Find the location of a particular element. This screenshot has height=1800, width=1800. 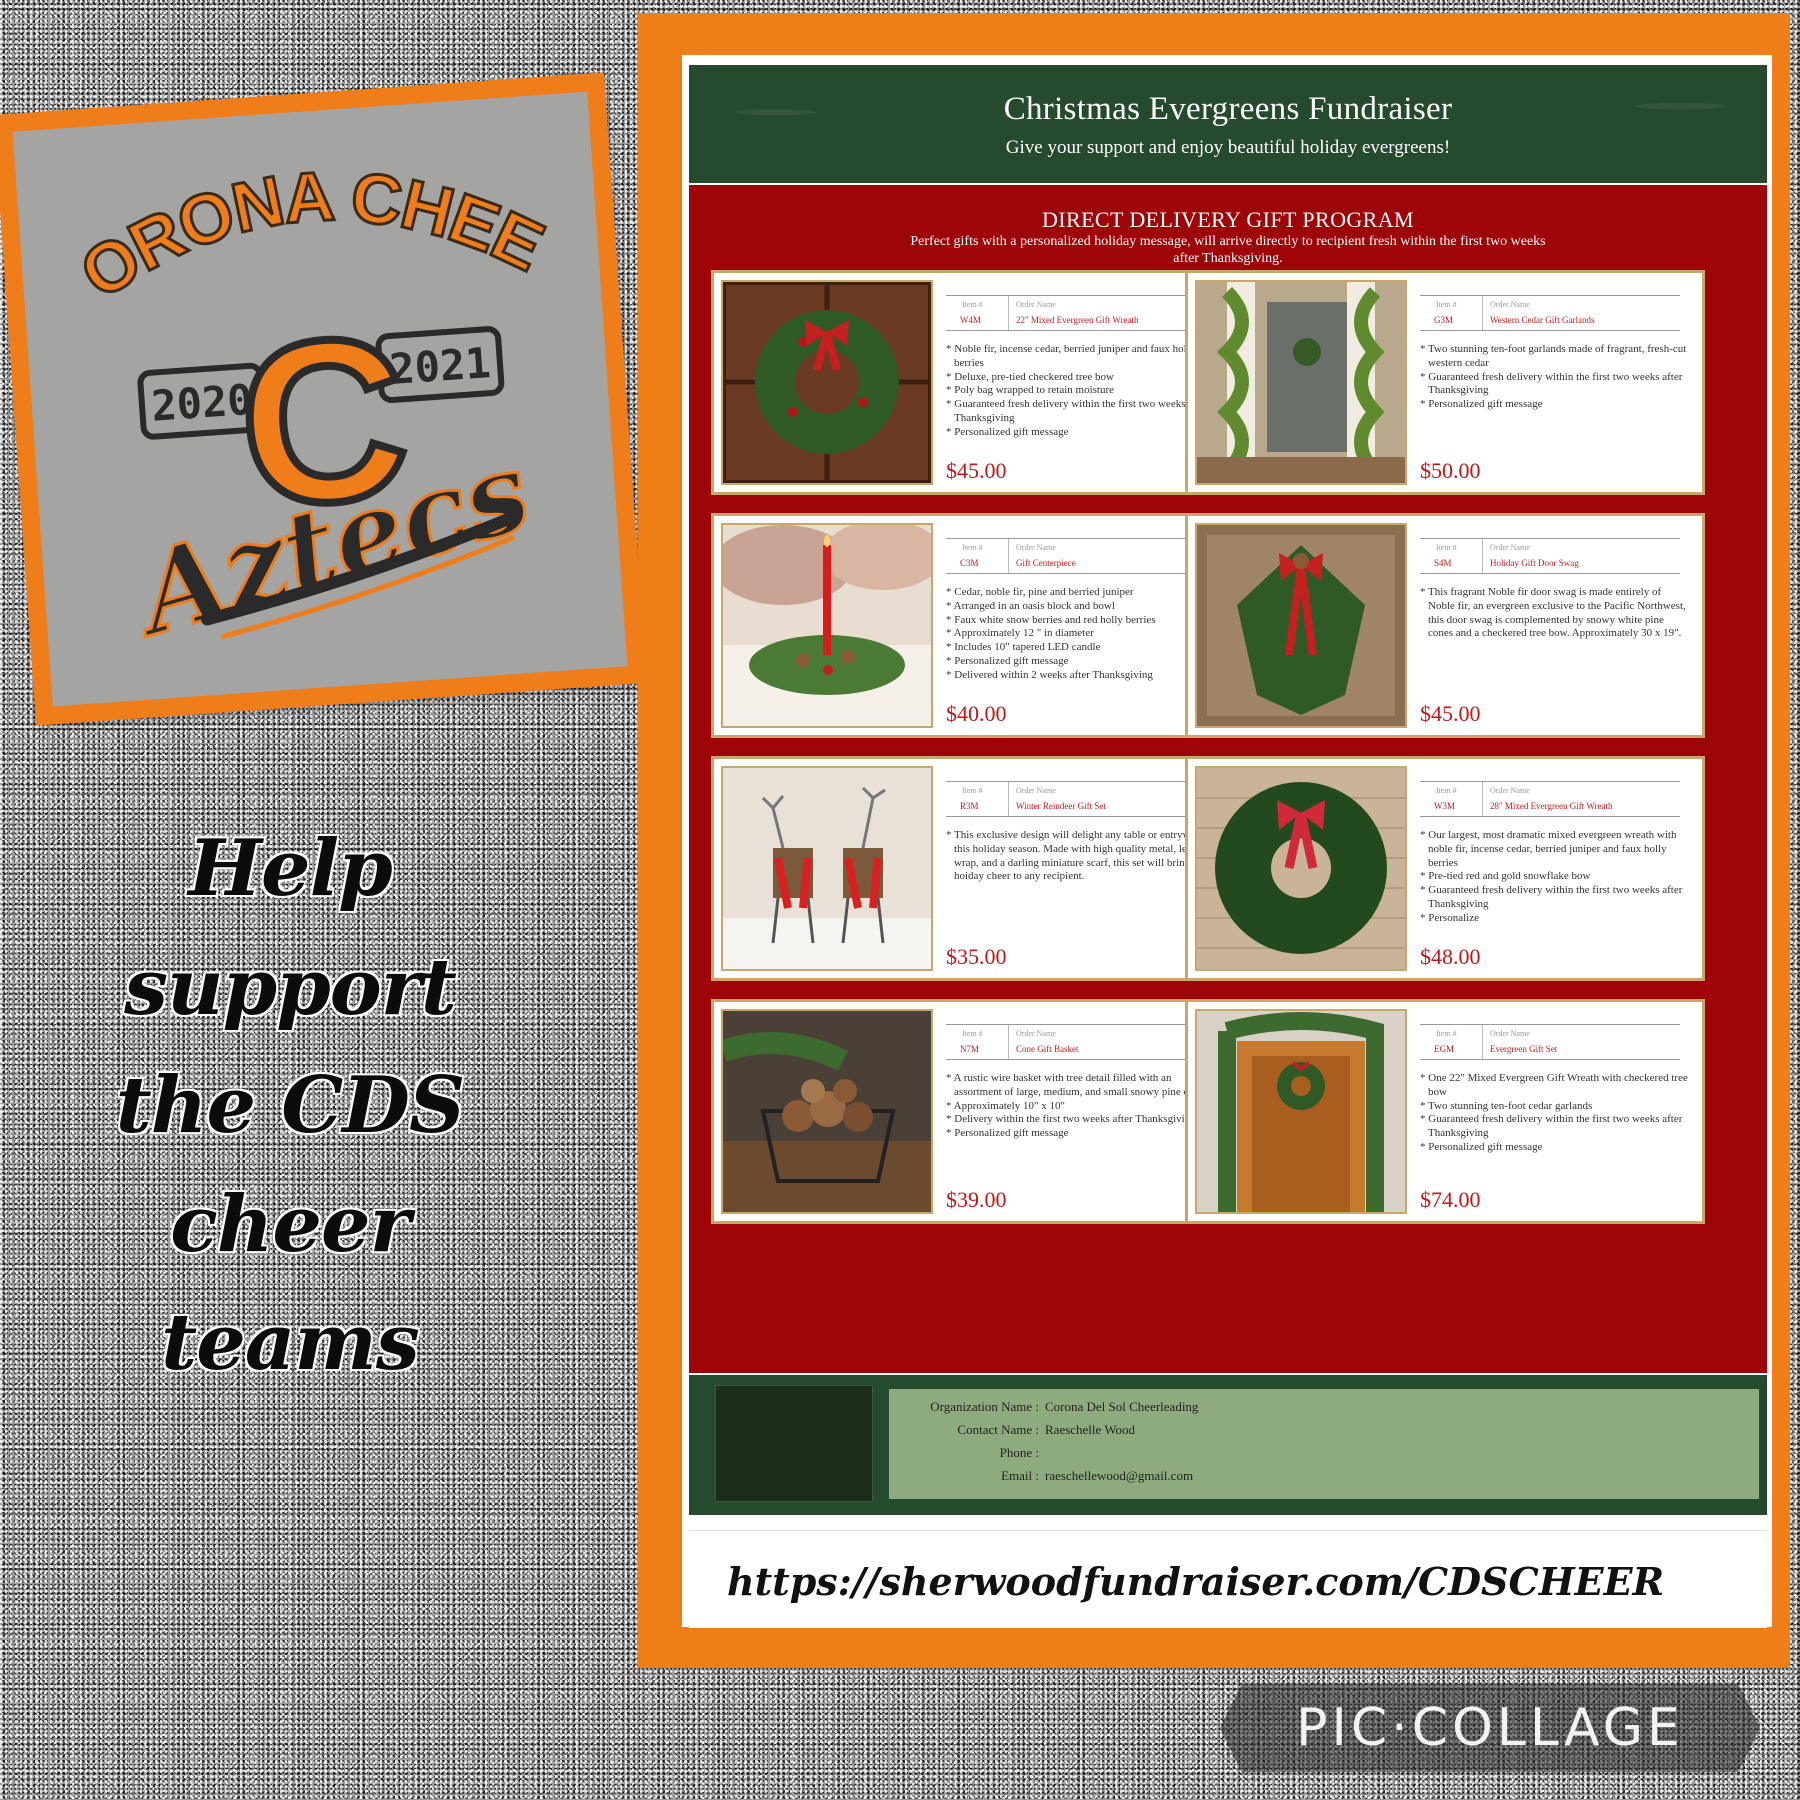

product-photo-reindeer is located at coordinates (827, 868).